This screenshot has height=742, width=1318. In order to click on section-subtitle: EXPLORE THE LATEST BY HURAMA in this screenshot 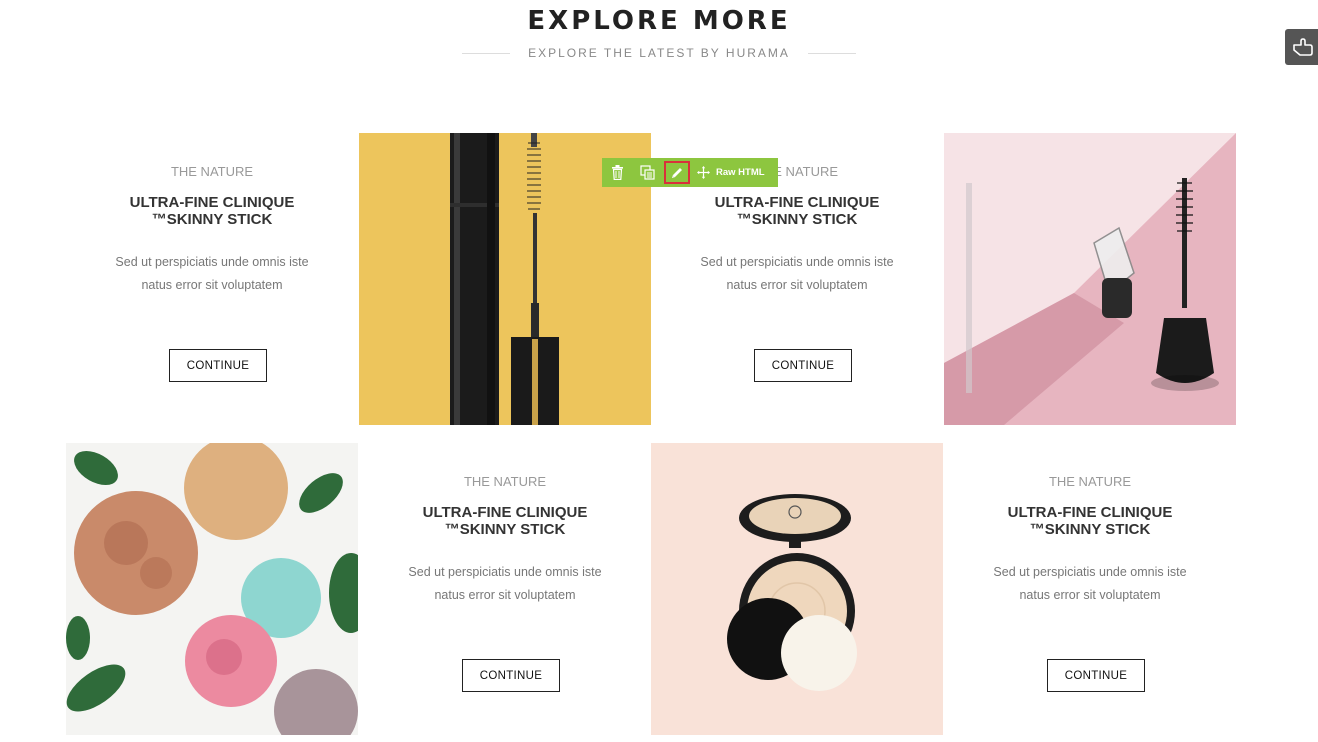, I will do `click(659, 53)`.